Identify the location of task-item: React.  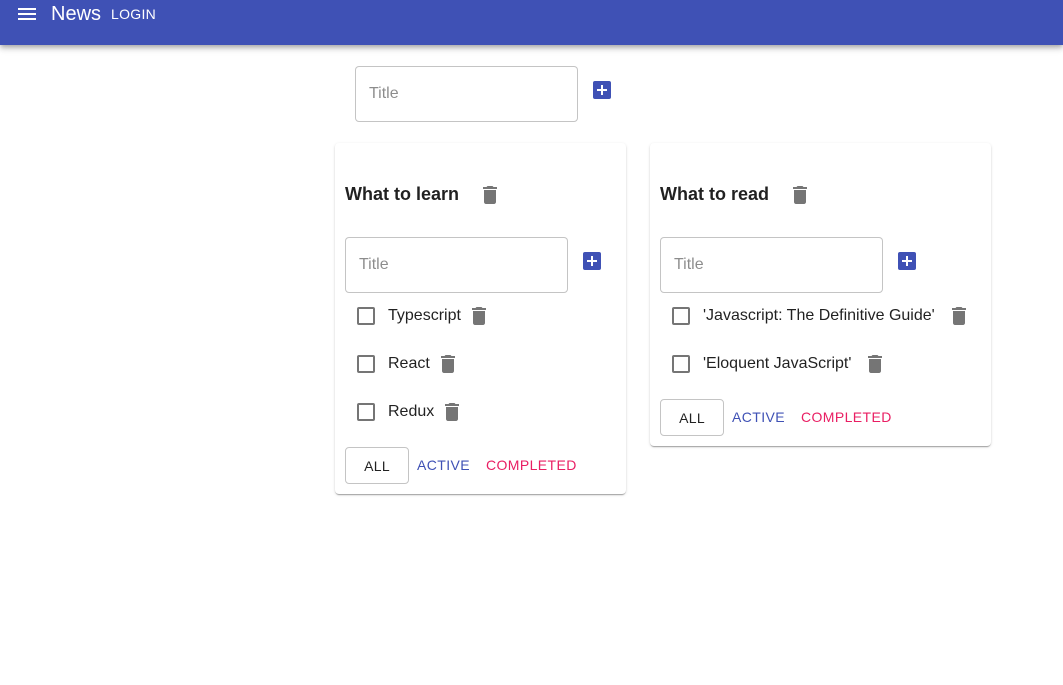
(406, 364).